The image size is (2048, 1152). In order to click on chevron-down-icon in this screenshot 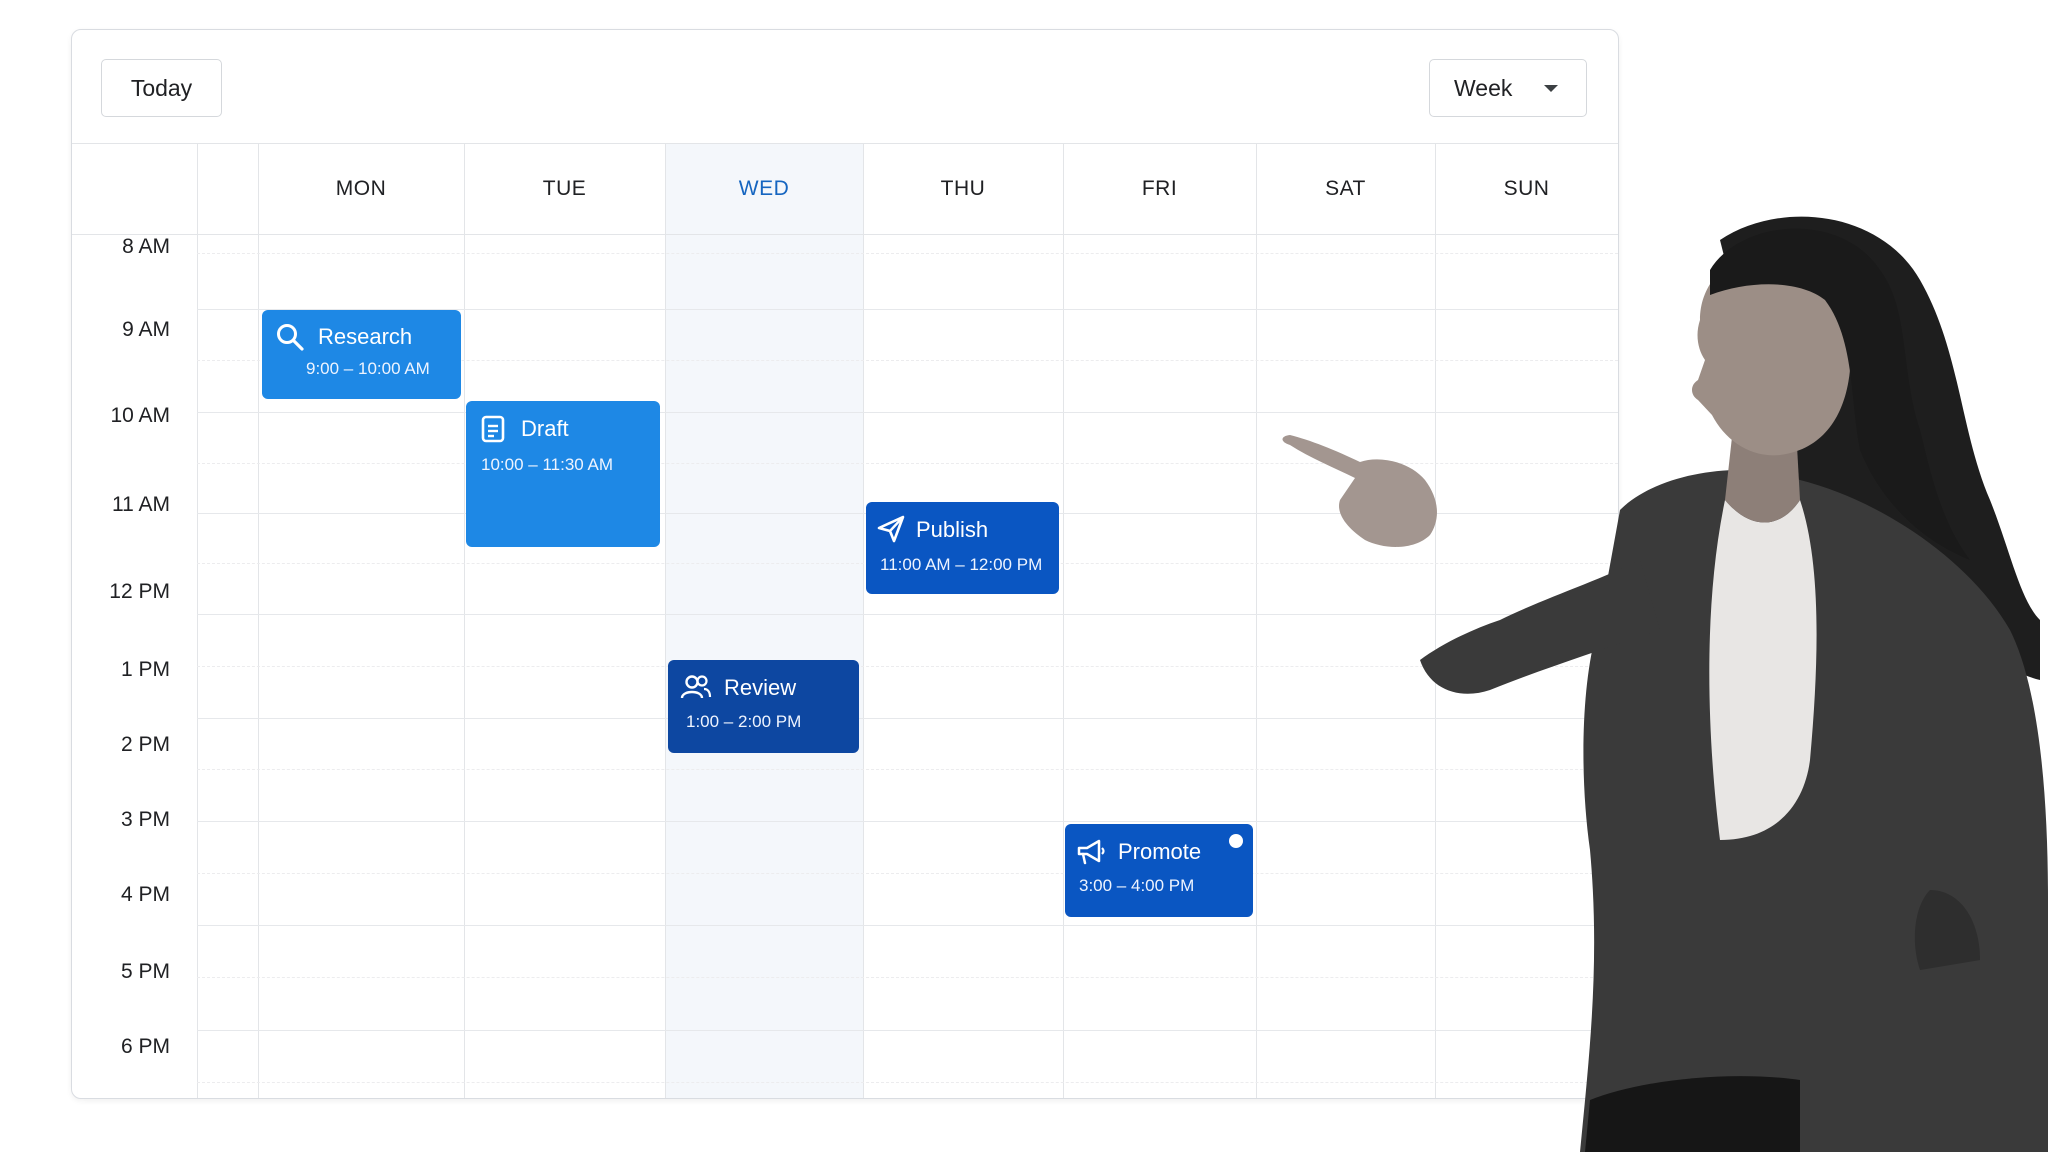, I will do `click(1551, 88)`.